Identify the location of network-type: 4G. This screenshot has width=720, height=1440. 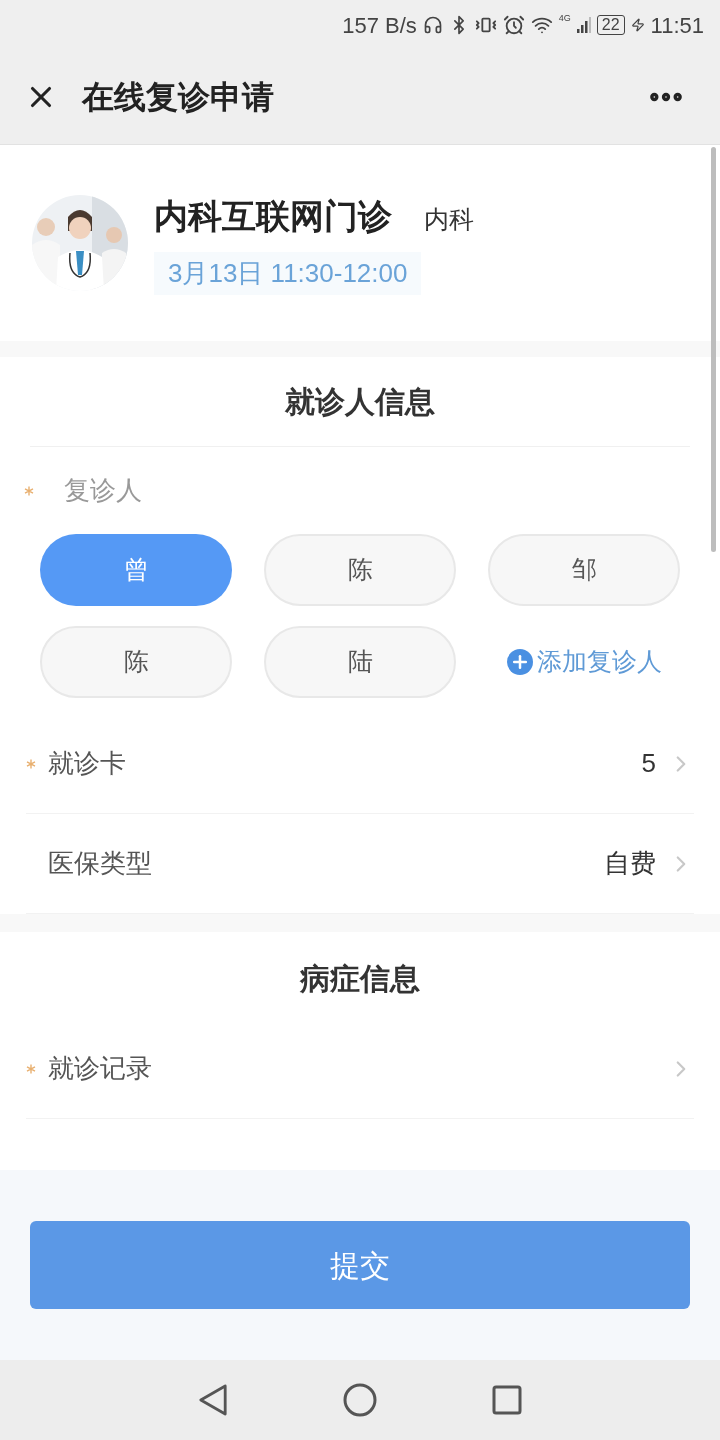
(564, 18).